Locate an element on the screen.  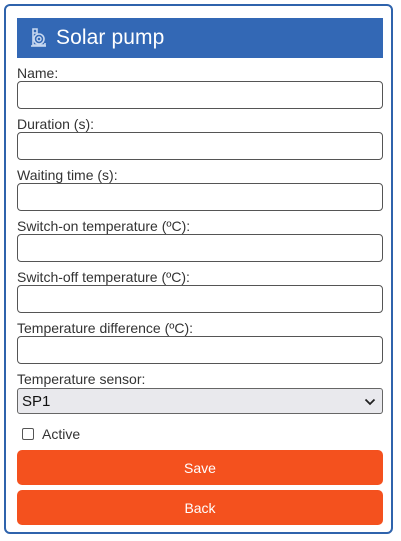
temperature-difference-label: Temperature difference (ºC): is located at coordinates (105, 328).